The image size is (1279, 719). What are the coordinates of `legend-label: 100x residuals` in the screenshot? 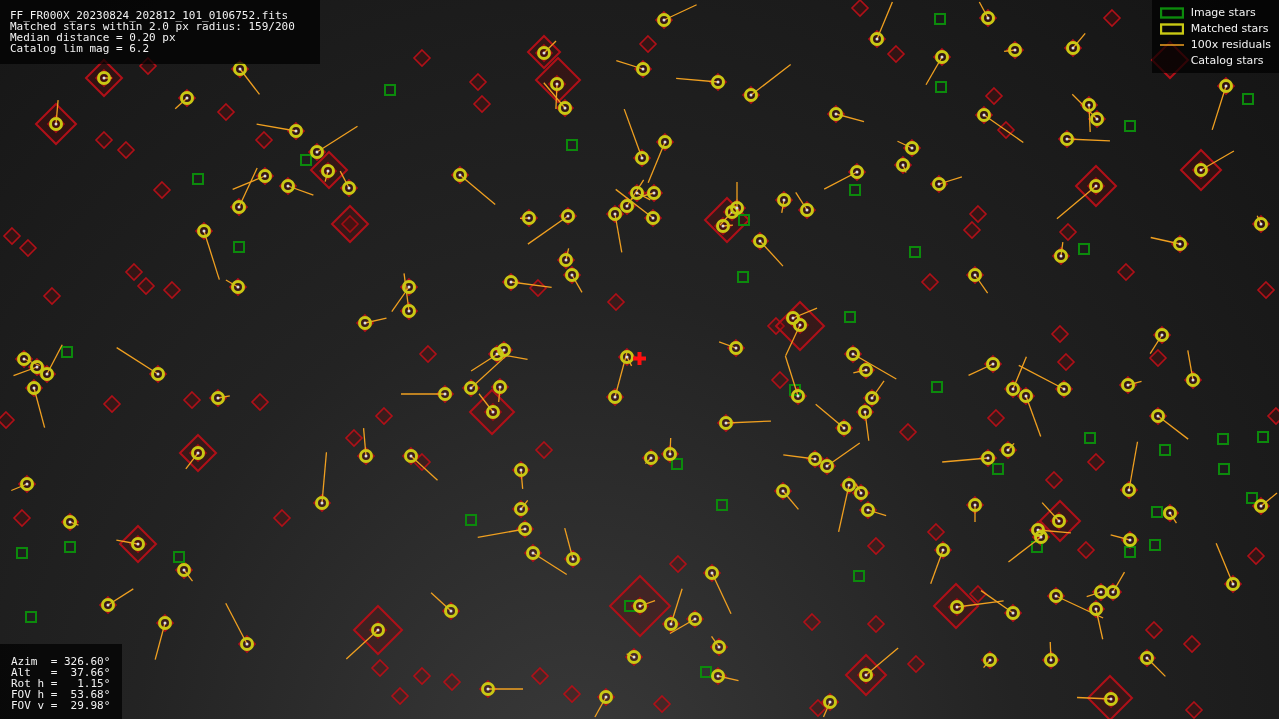 It's located at (1230, 44).